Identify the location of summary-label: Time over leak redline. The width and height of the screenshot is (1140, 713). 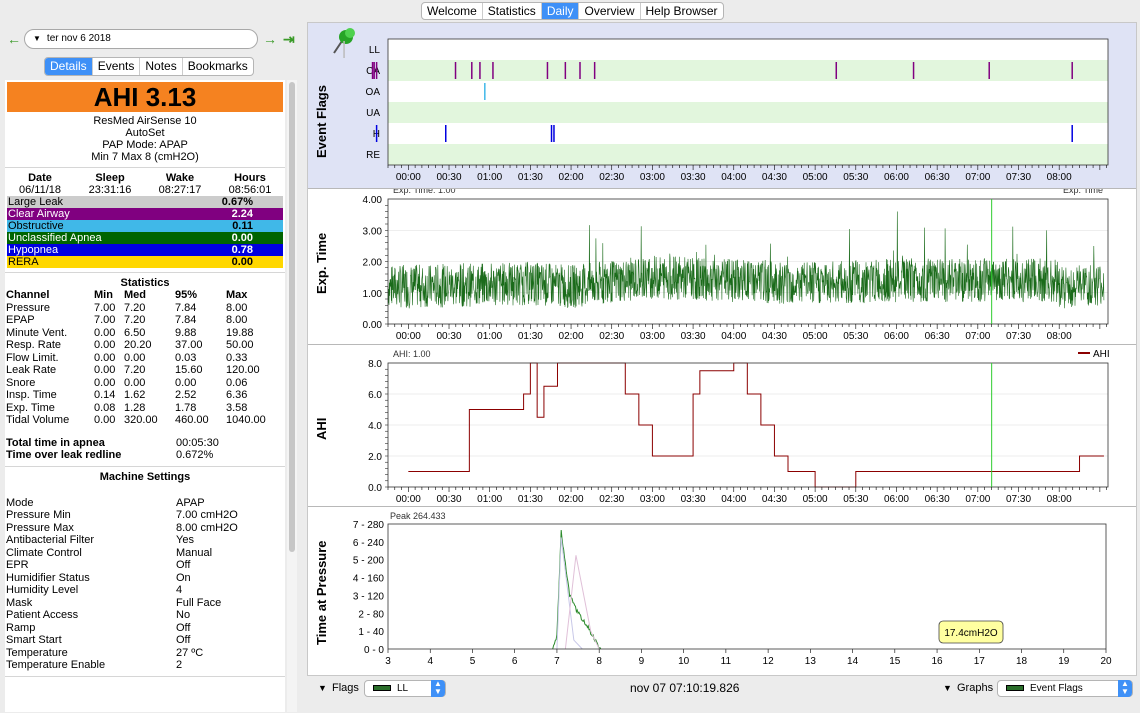
(64, 455).